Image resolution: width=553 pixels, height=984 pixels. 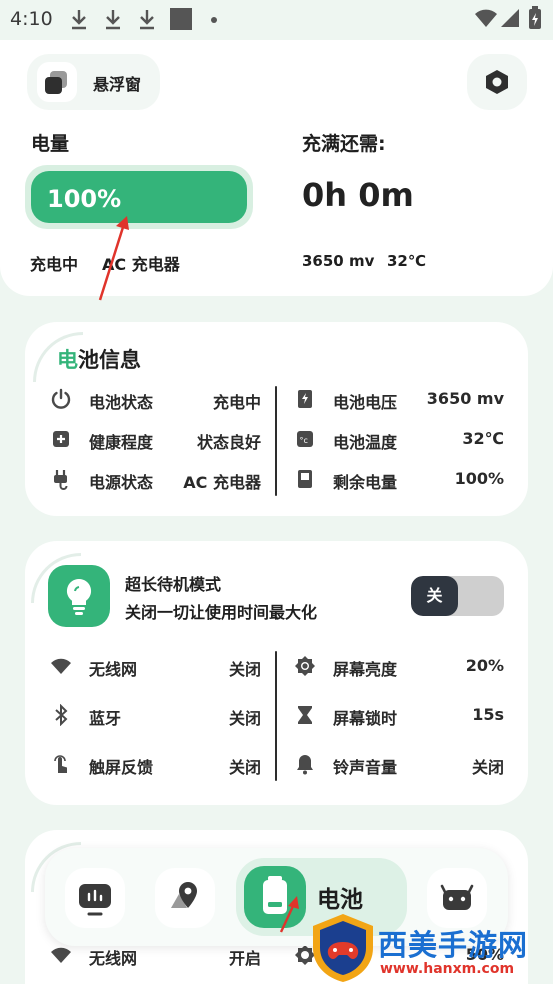 What do you see at coordinates (244, 958) in the screenshot?
I see `wifi-value: 开启` at bounding box center [244, 958].